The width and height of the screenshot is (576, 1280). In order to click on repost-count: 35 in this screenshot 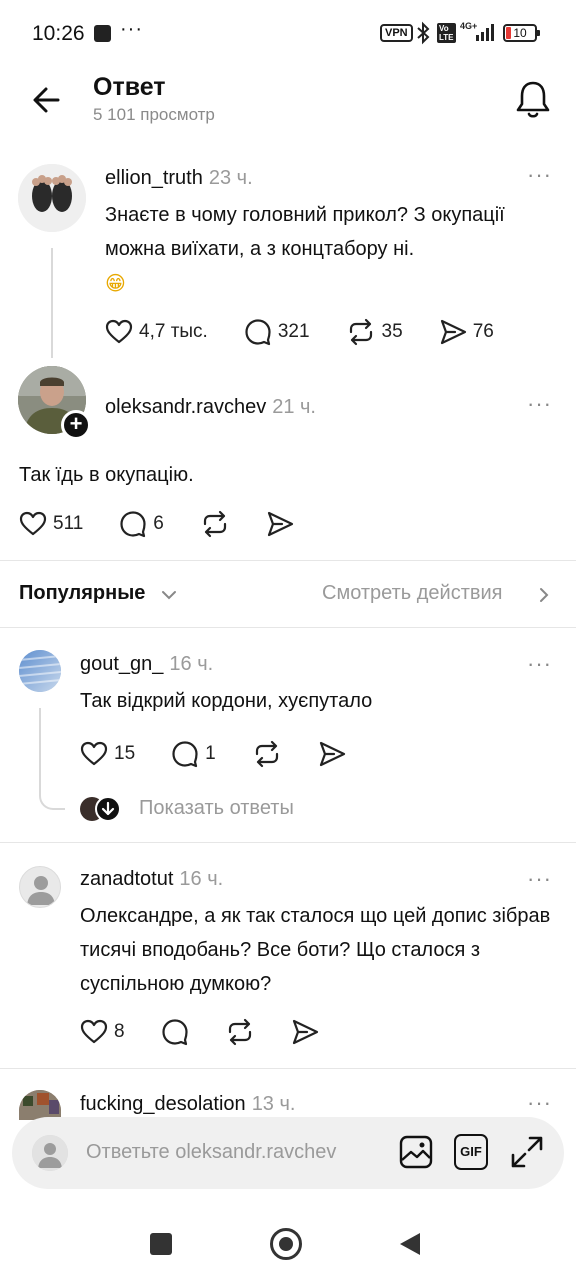, I will do `click(392, 331)`.